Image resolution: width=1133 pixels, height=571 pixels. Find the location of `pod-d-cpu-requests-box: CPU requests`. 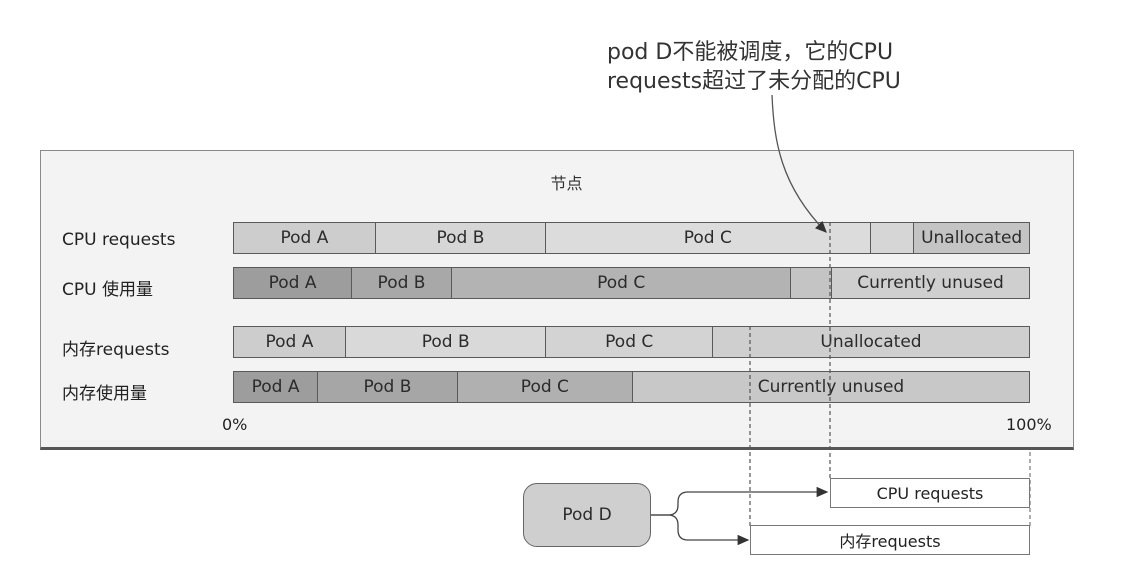

pod-d-cpu-requests-box: CPU requests is located at coordinates (930, 493).